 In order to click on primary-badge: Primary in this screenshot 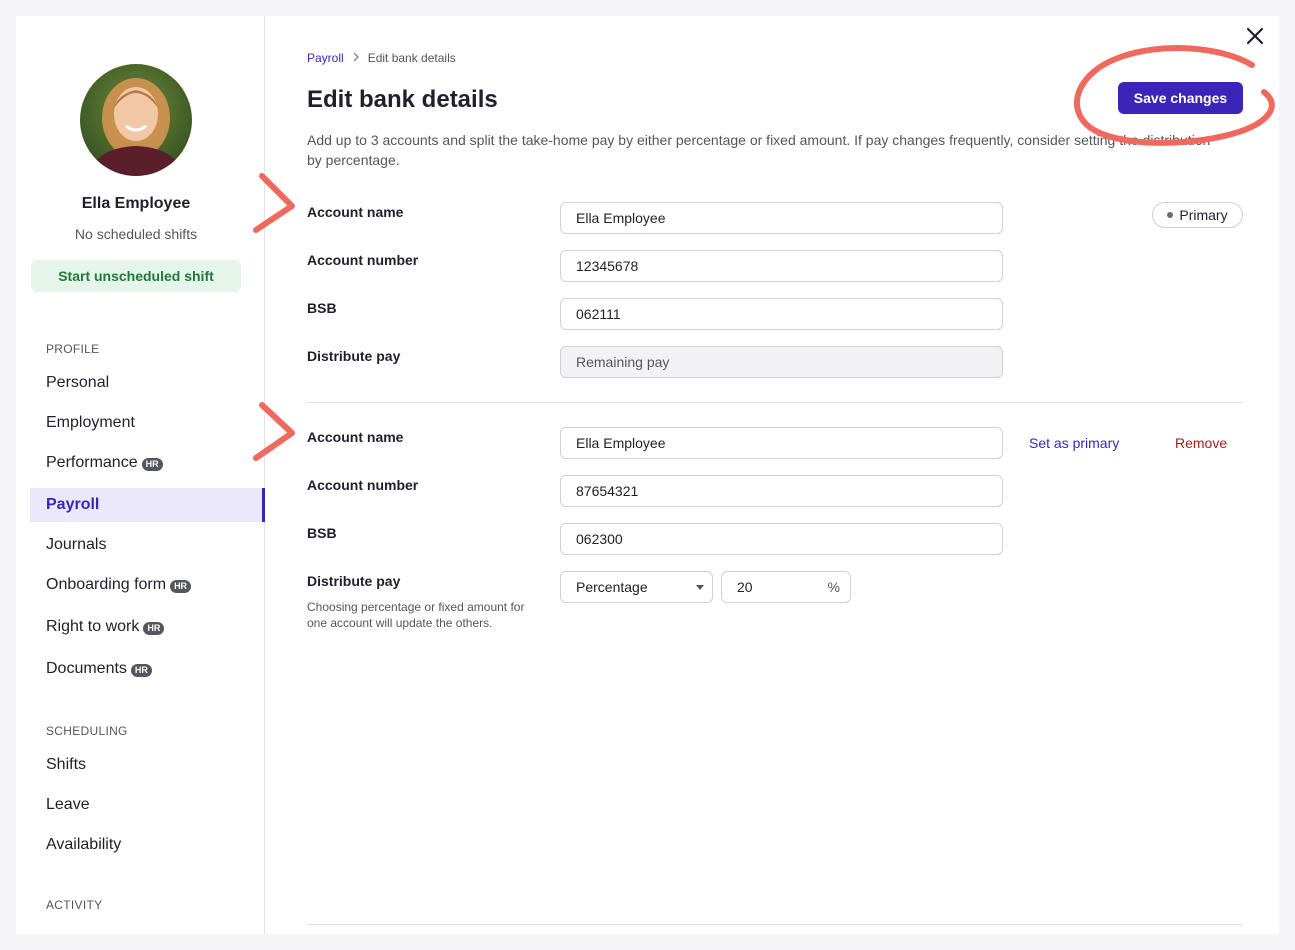, I will do `click(1197, 215)`.